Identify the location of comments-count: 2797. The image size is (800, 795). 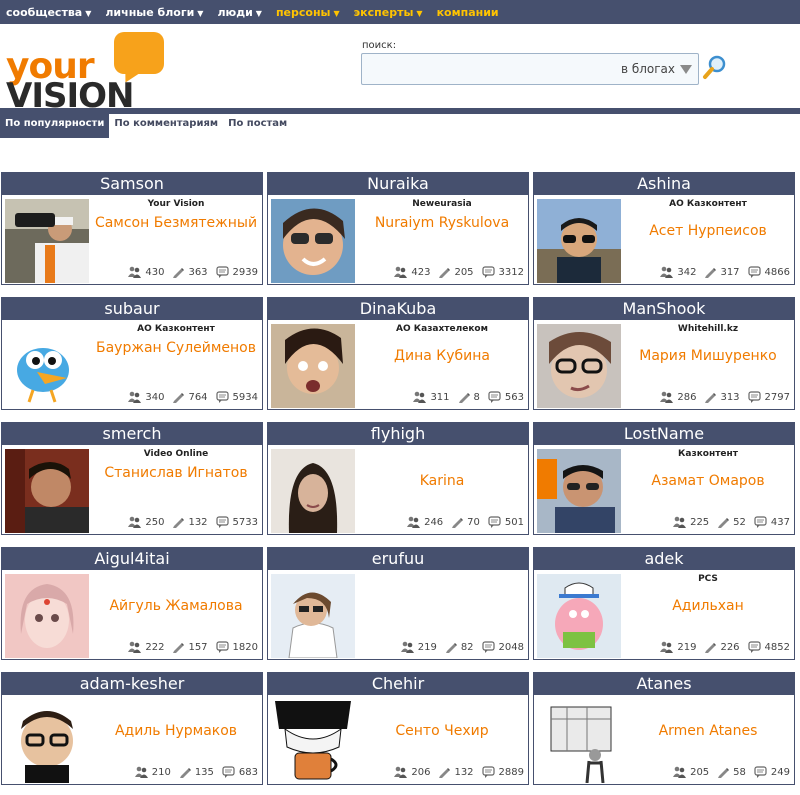
(768, 397).